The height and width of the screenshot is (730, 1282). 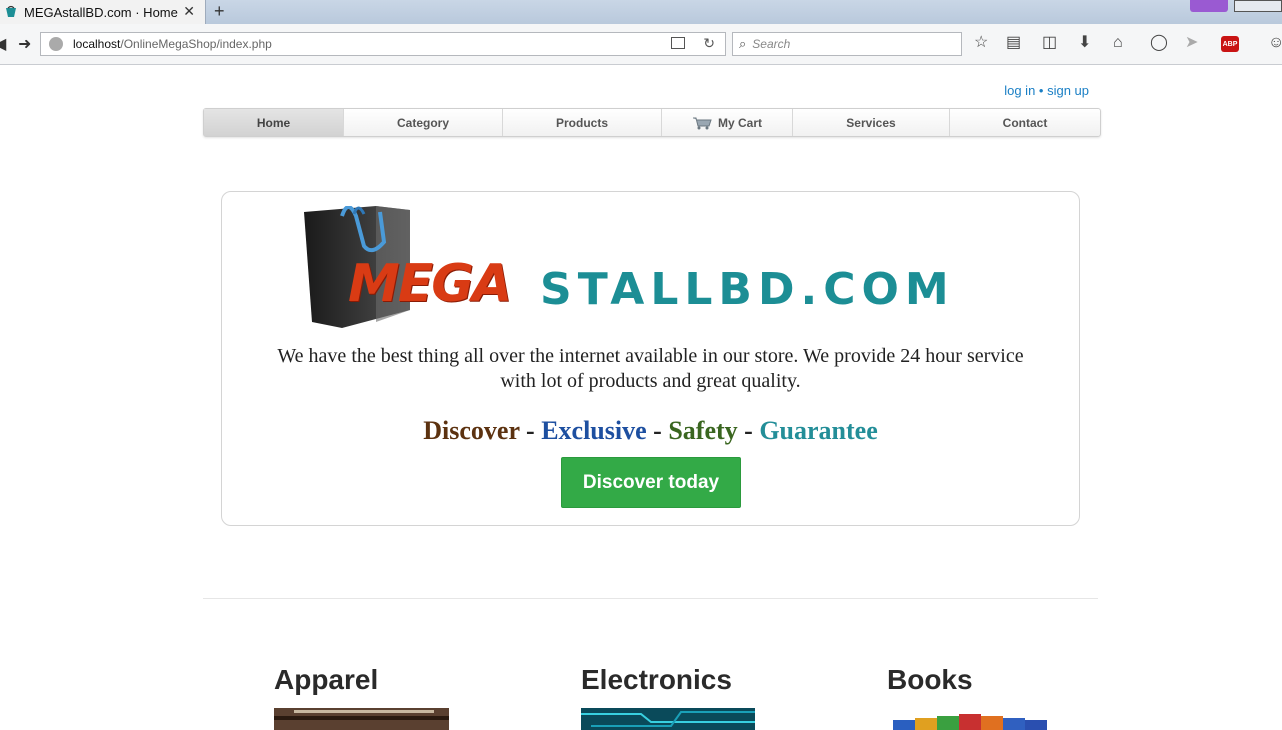 What do you see at coordinates (739, 122) in the screenshot?
I see `menu-item-my-cart-label: My Cart` at bounding box center [739, 122].